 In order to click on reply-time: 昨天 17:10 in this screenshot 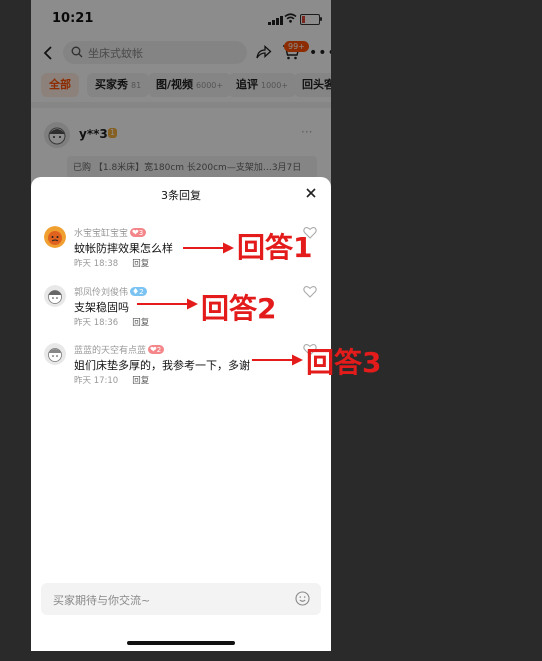, I will do `click(96, 381)`.